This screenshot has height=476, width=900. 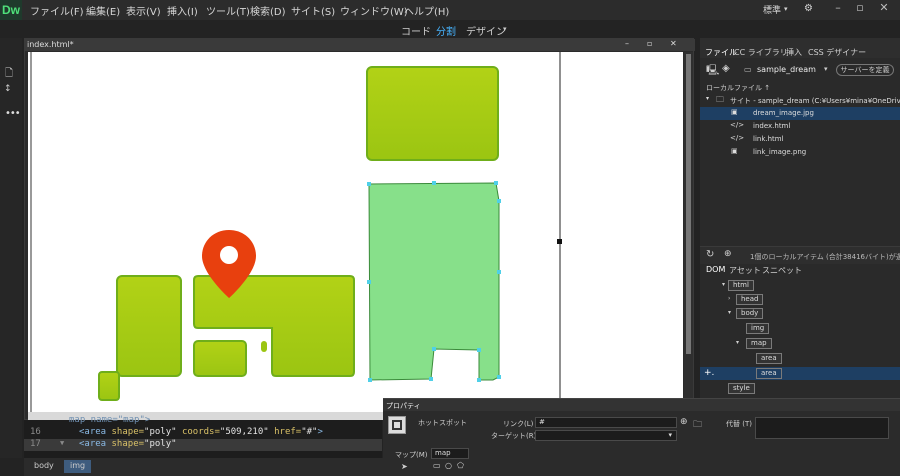 I want to click on tab-cc-libraries: CC ライブラリ, so click(x=761, y=52).